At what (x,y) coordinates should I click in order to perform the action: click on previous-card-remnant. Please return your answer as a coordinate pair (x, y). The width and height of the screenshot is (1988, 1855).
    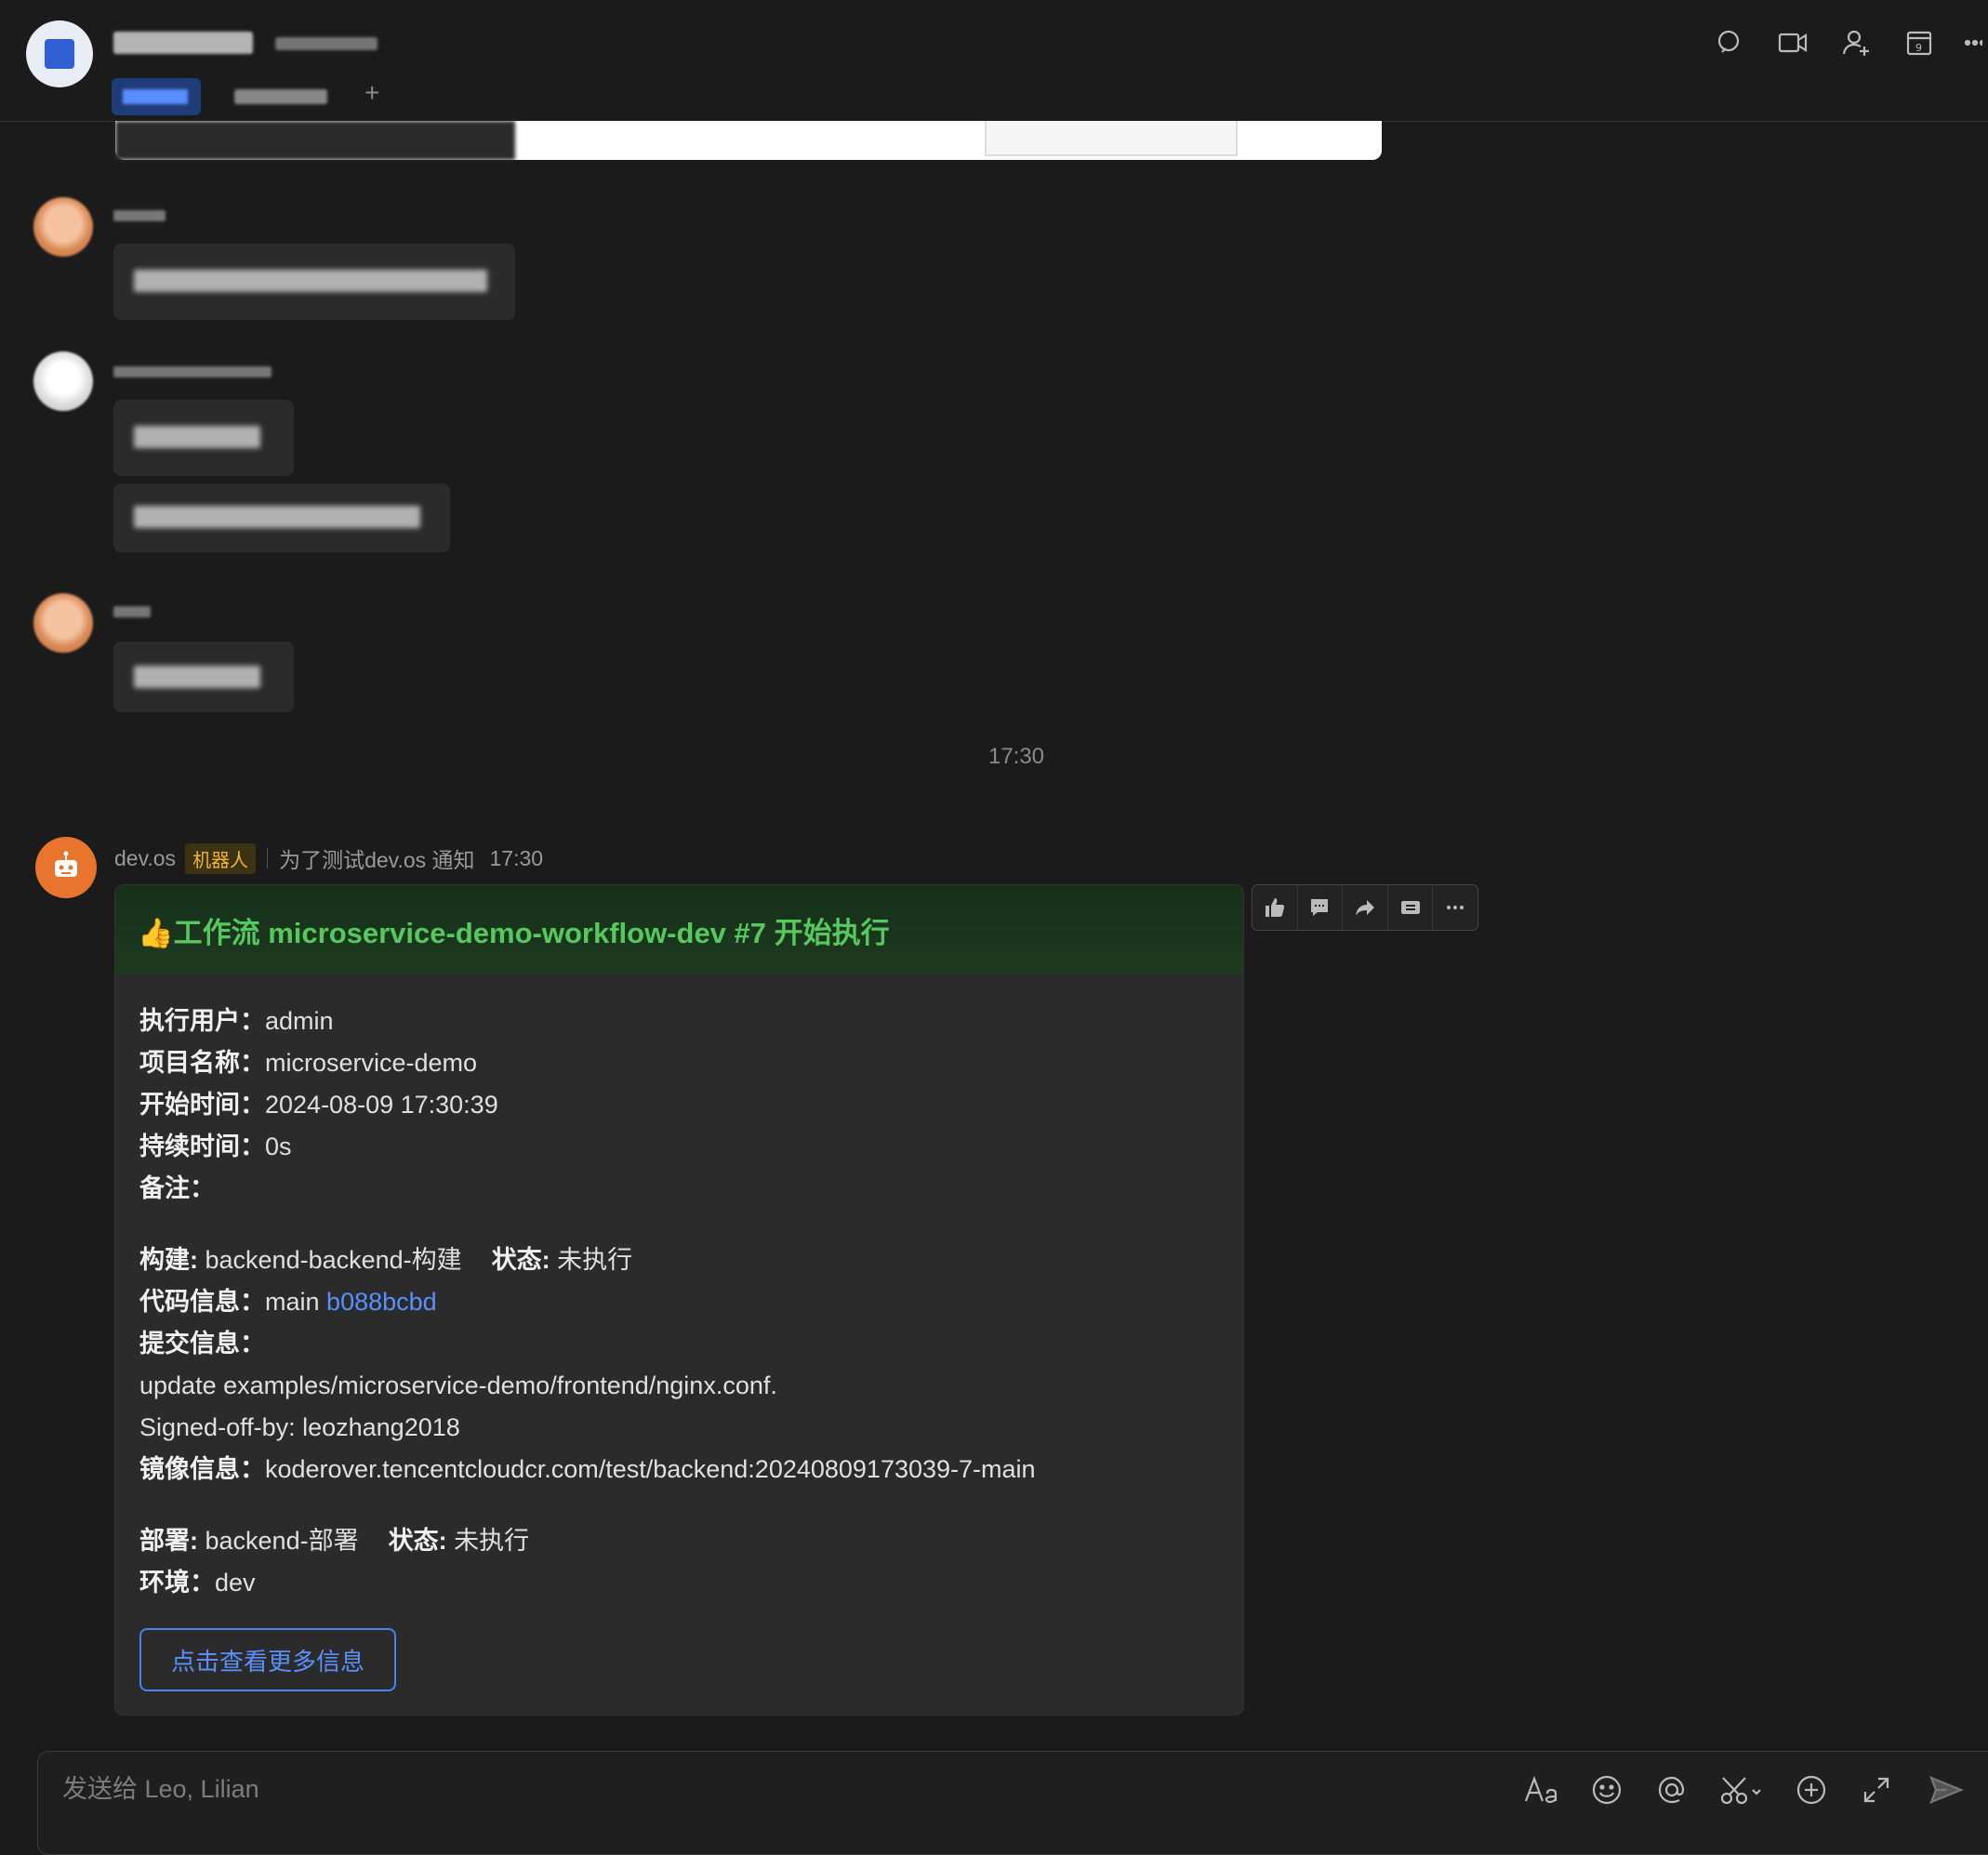
    Looking at the image, I should click on (748, 140).